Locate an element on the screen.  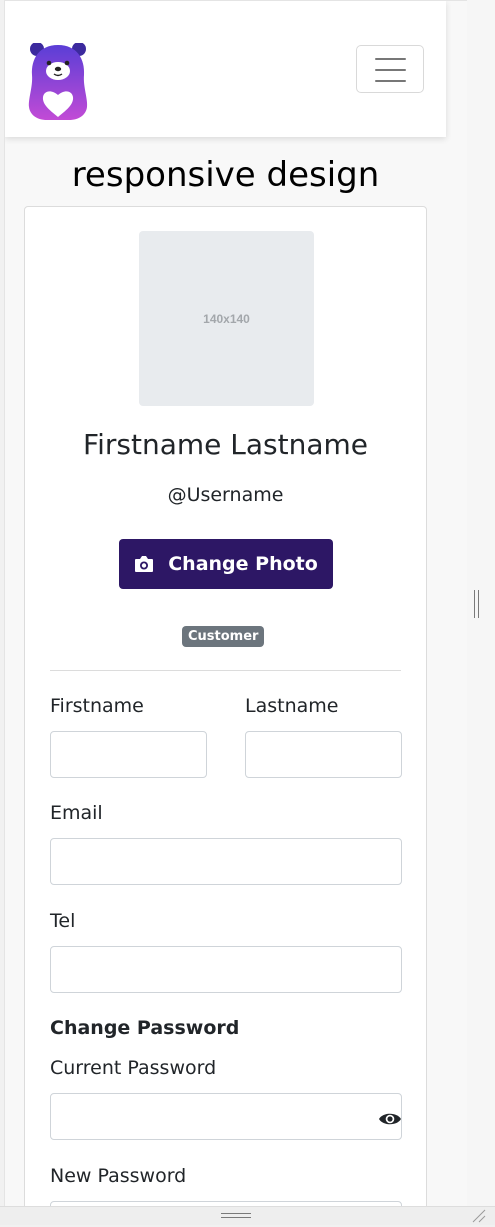
change-photo-button: Change Photo is located at coordinates (226, 564).